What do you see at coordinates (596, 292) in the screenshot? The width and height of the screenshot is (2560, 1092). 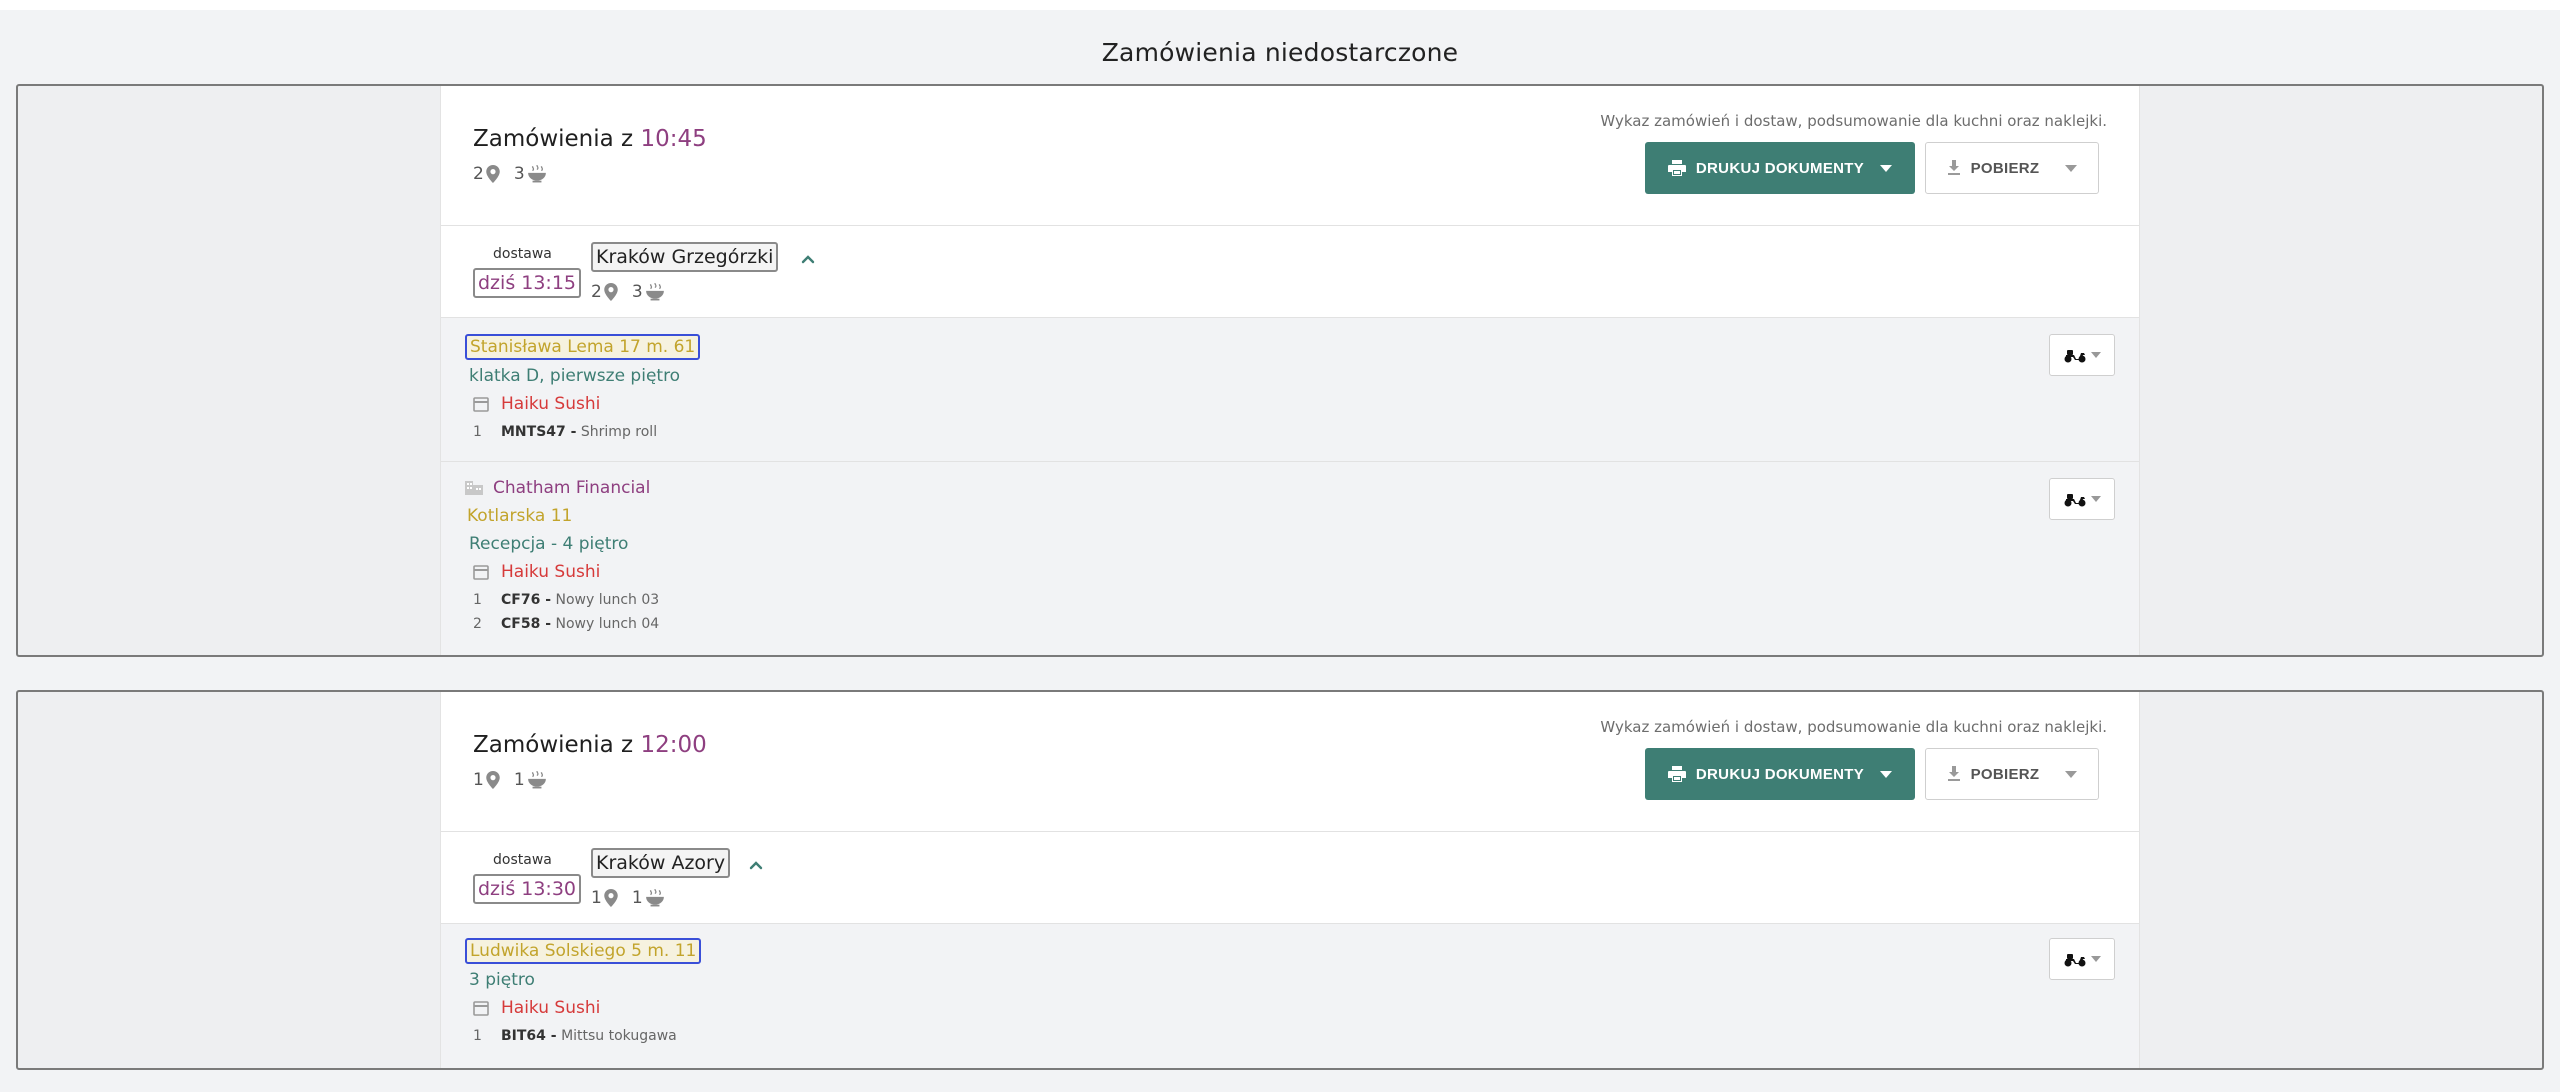 I see `location-count-value: 2` at bounding box center [596, 292].